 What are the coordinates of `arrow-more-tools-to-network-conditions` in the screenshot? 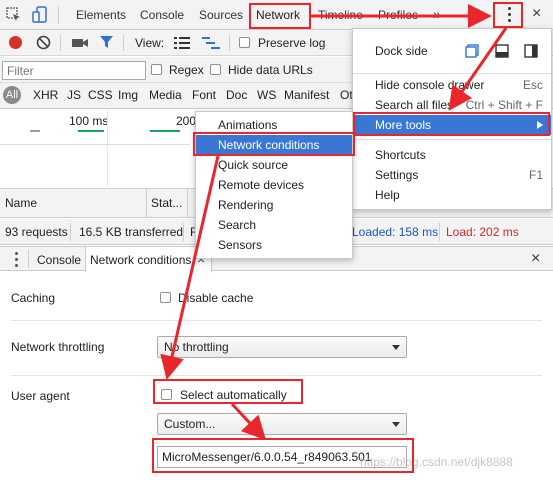 It's located at (357, 132).